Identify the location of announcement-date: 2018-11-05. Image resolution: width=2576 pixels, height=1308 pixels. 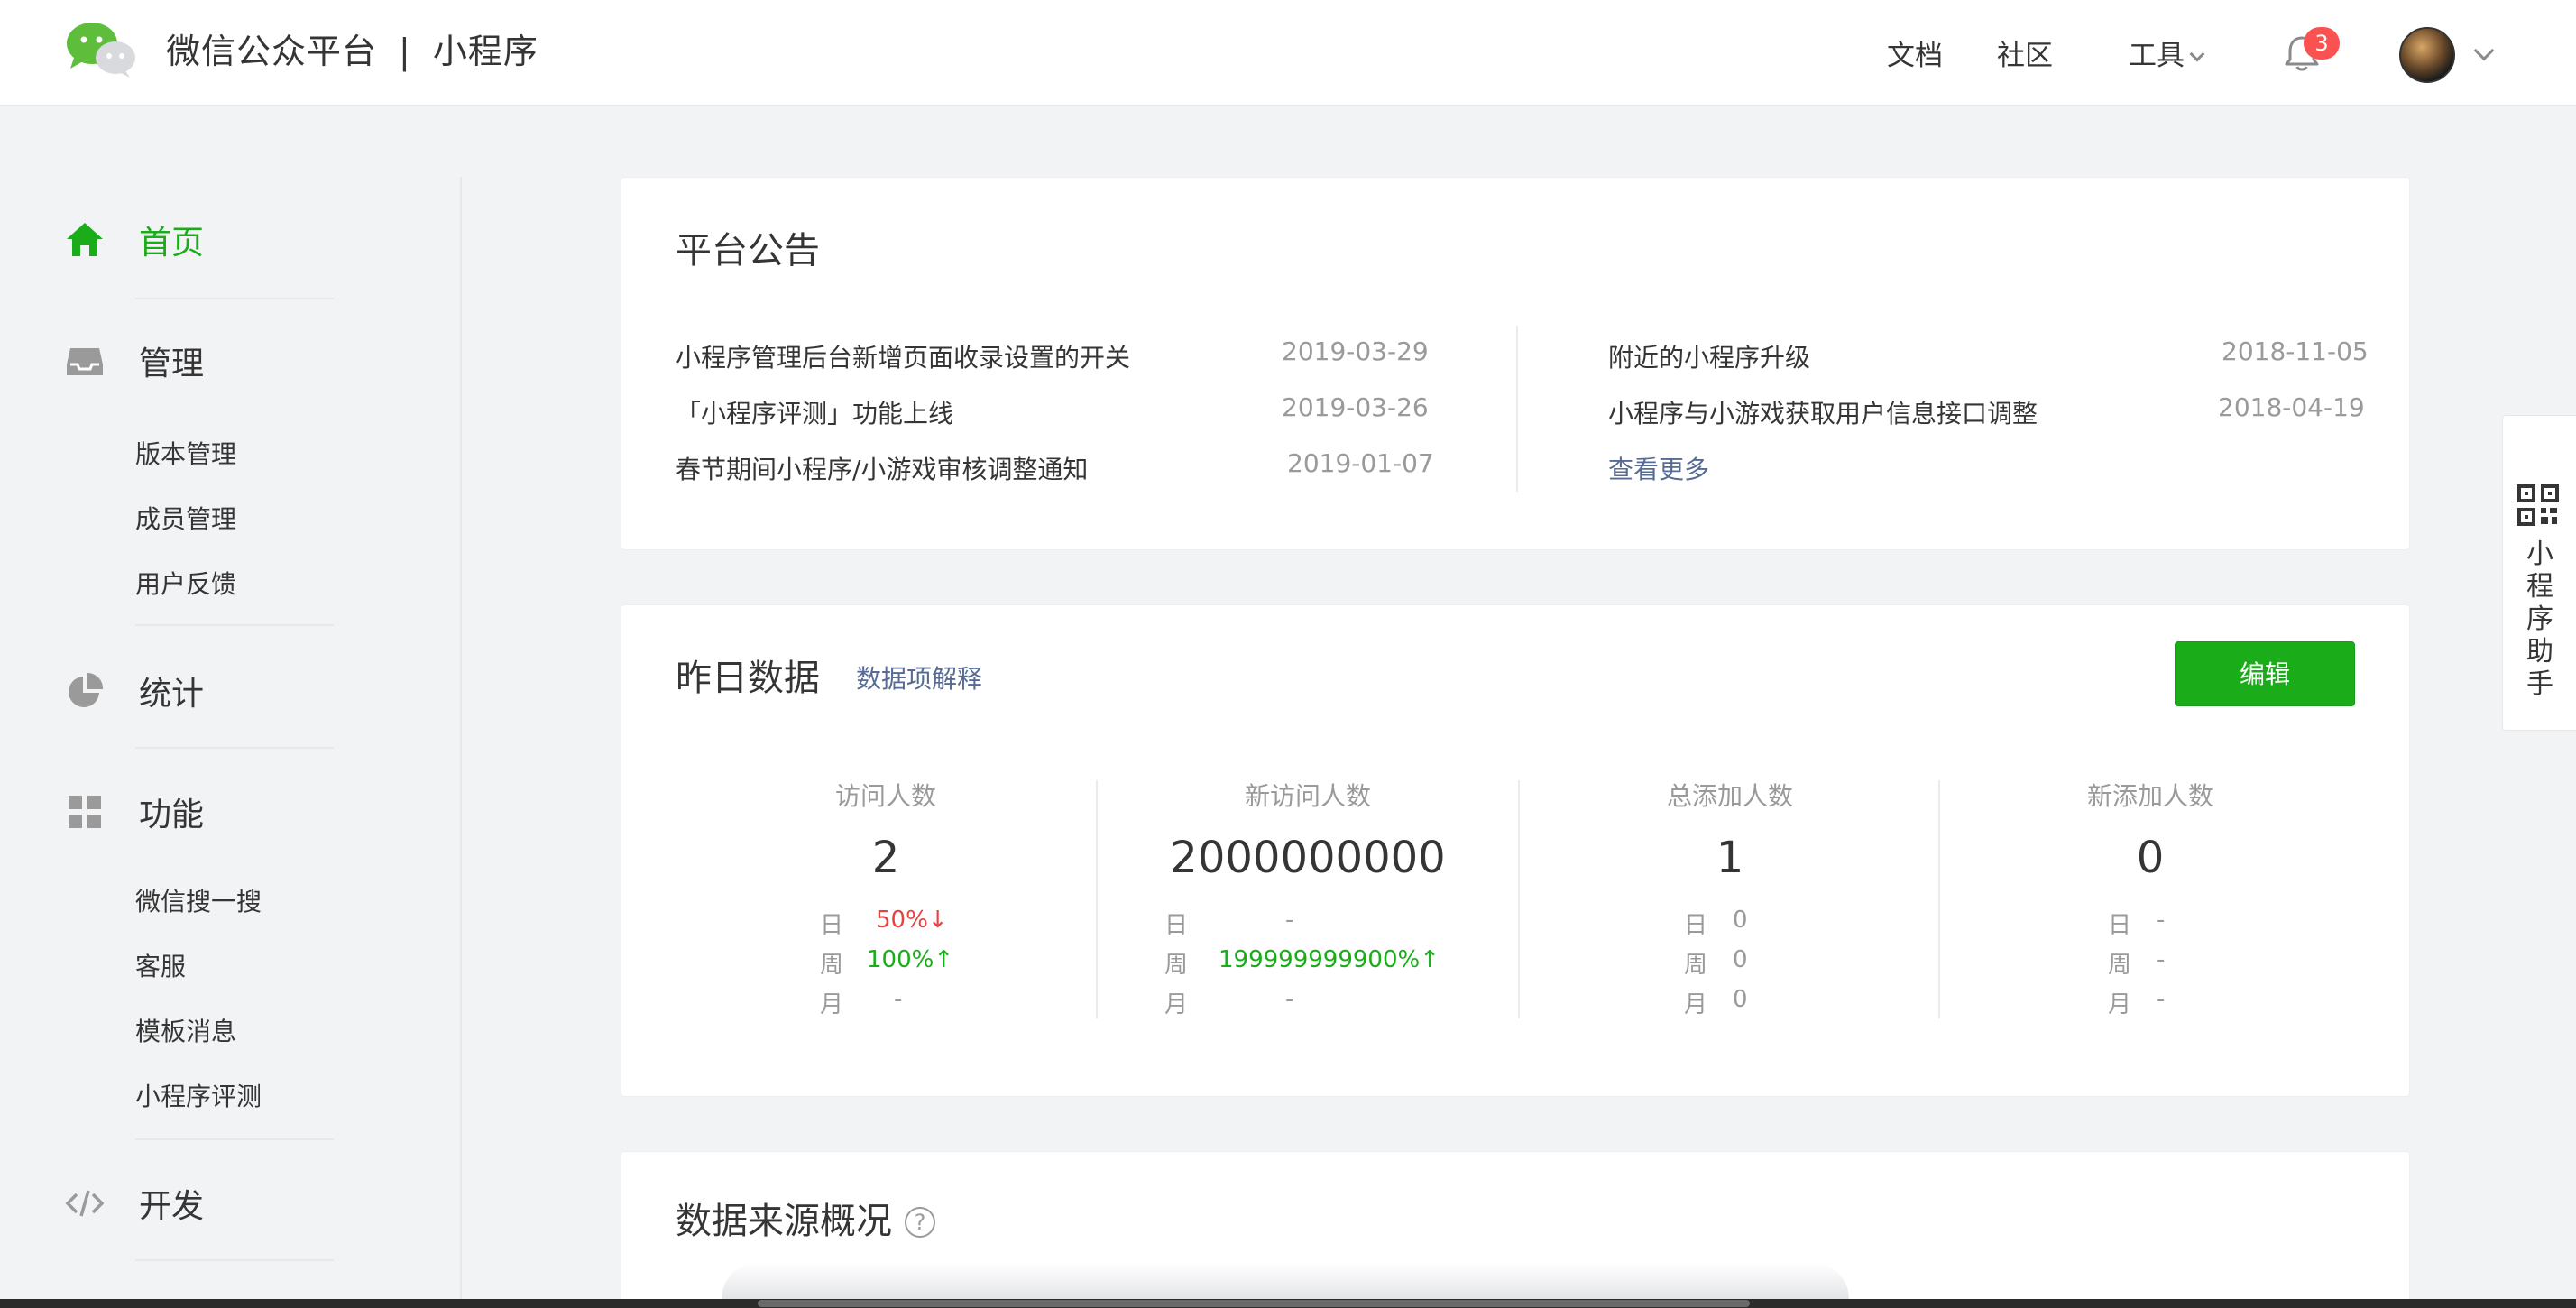
(2295, 351).